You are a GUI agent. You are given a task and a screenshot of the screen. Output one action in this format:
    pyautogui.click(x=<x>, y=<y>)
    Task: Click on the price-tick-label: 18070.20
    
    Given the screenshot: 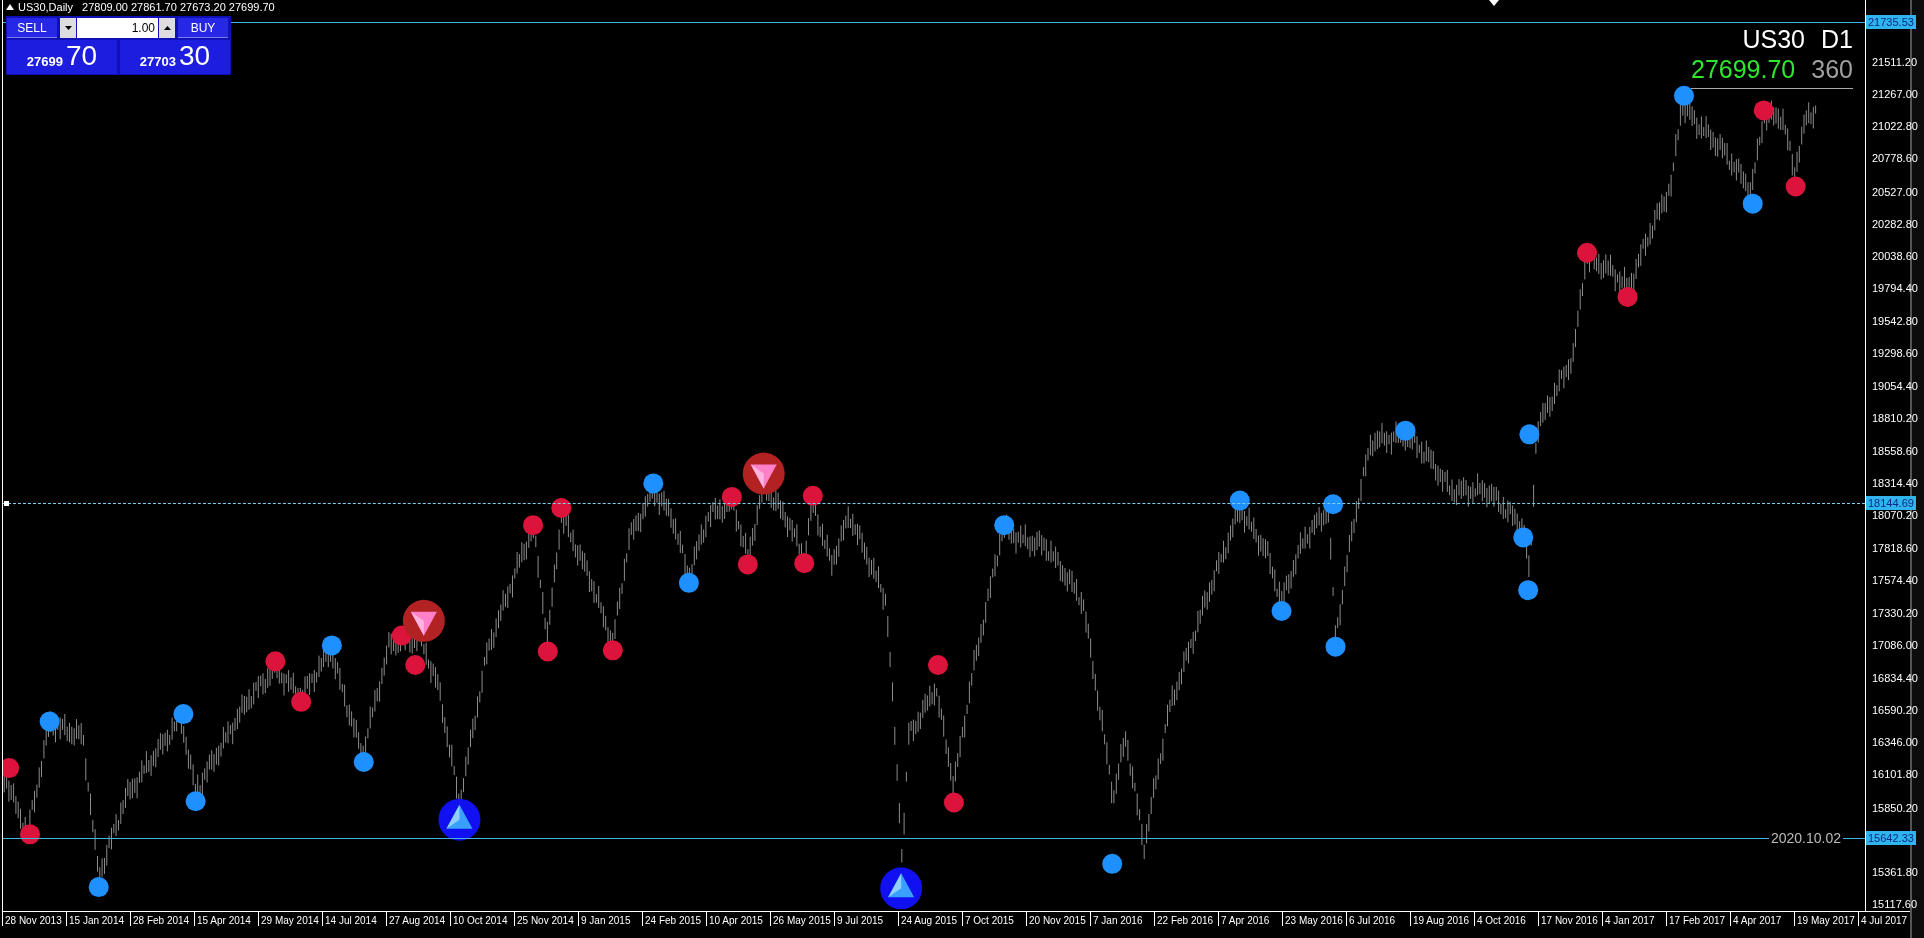 What is the action you would take?
    pyautogui.click(x=1894, y=515)
    